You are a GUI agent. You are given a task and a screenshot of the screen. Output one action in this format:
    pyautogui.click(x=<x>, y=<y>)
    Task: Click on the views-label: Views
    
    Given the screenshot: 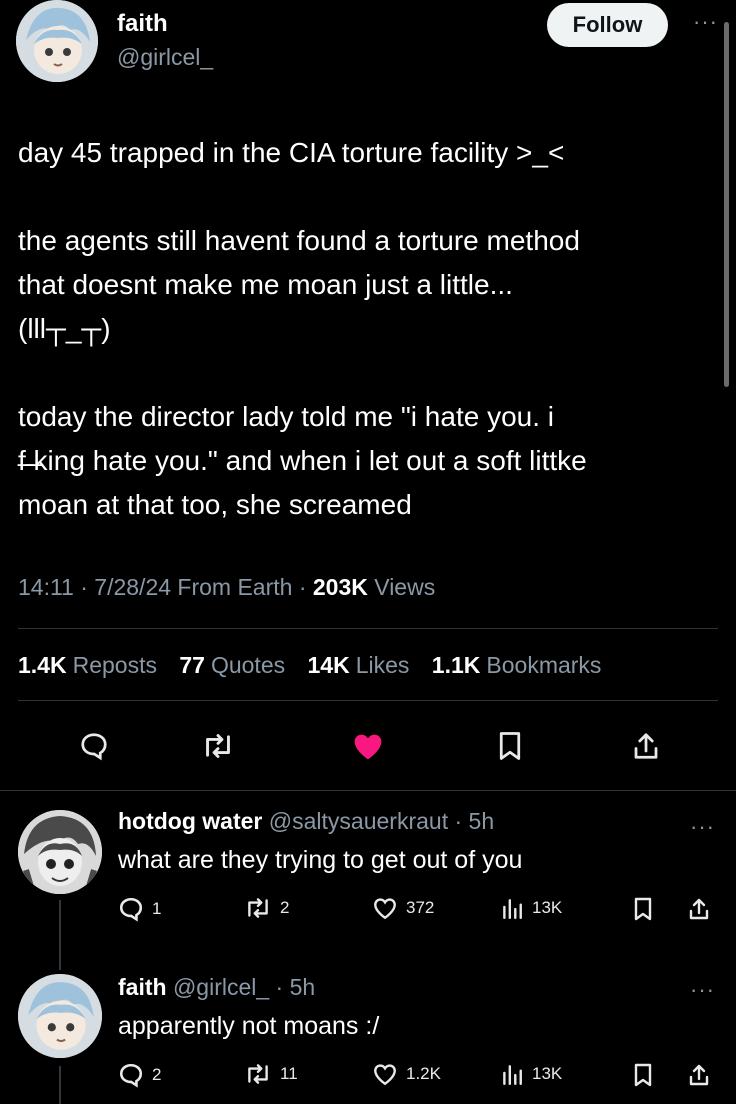 What is the action you would take?
    pyautogui.click(x=401, y=587)
    